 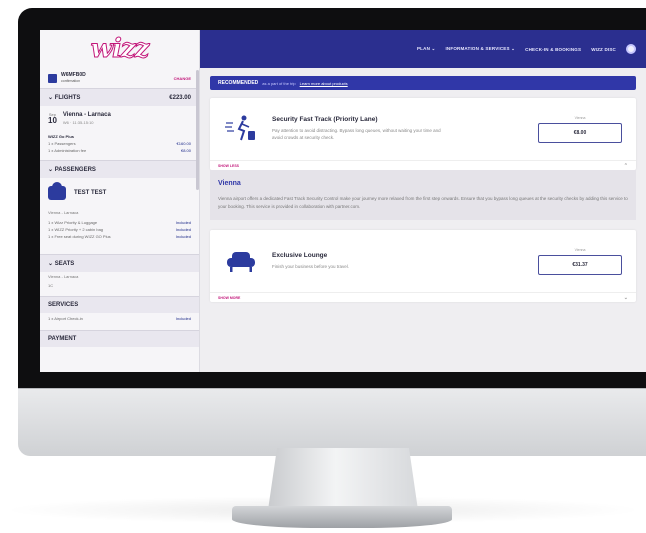 What do you see at coordinates (229, 165) in the screenshot?
I see `show-less-link: SHOW LESS` at bounding box center [229, 165].